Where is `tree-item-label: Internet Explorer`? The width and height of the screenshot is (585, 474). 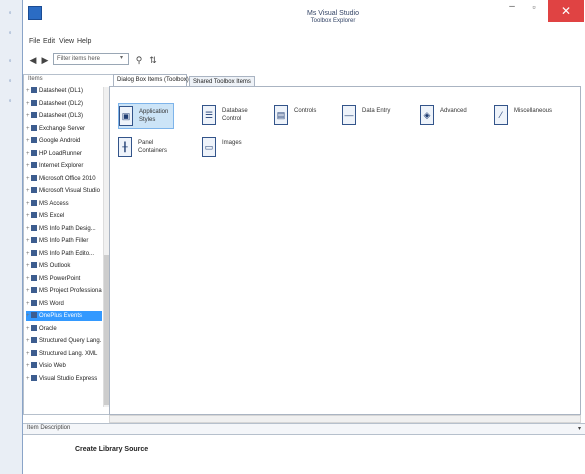 tree-item-label: Internet Explorer is located at coordinates (61, 166).